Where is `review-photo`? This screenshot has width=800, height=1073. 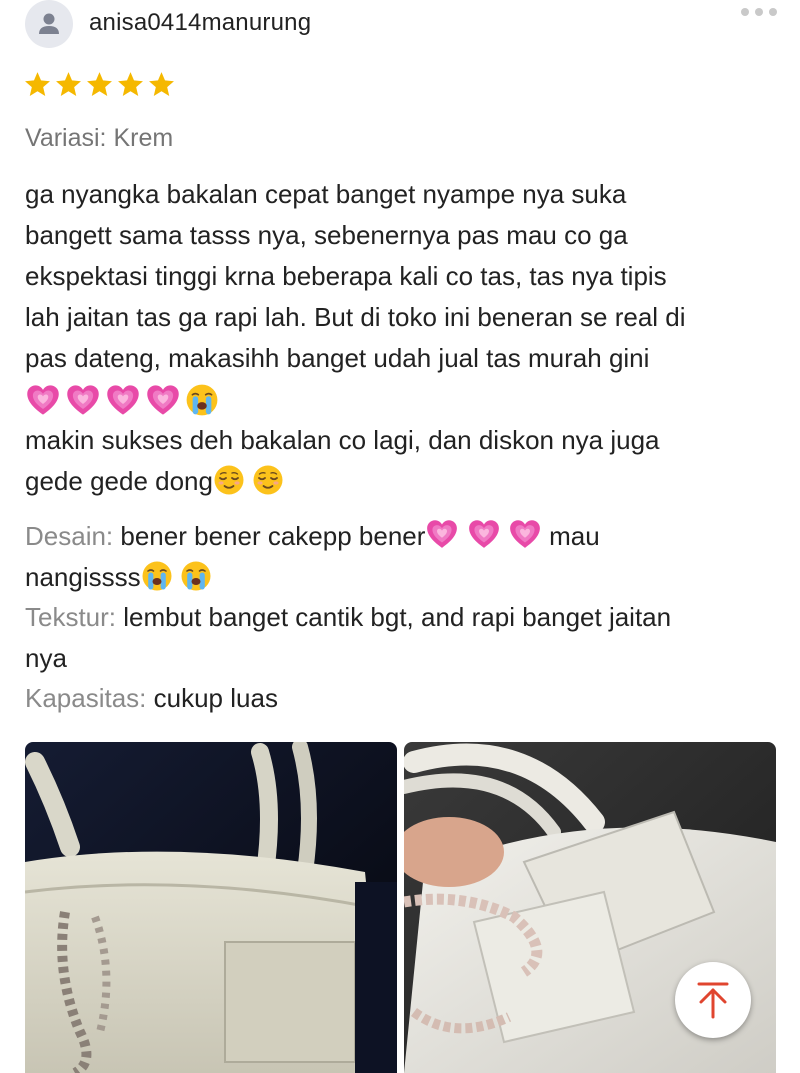 review-photo is located at coordinates (211, 907).